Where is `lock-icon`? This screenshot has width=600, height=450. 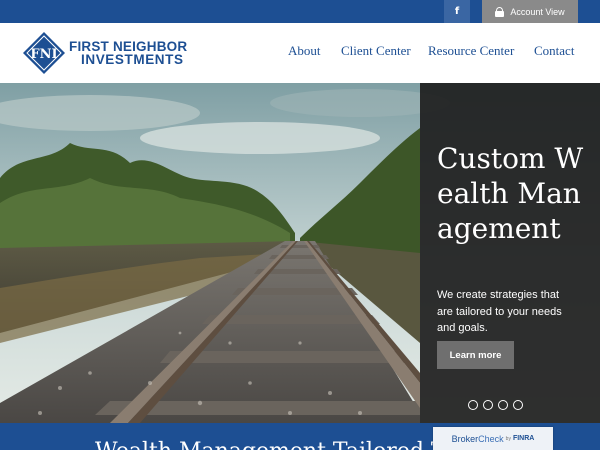
lock-icon is located at coordinates (500, 11).